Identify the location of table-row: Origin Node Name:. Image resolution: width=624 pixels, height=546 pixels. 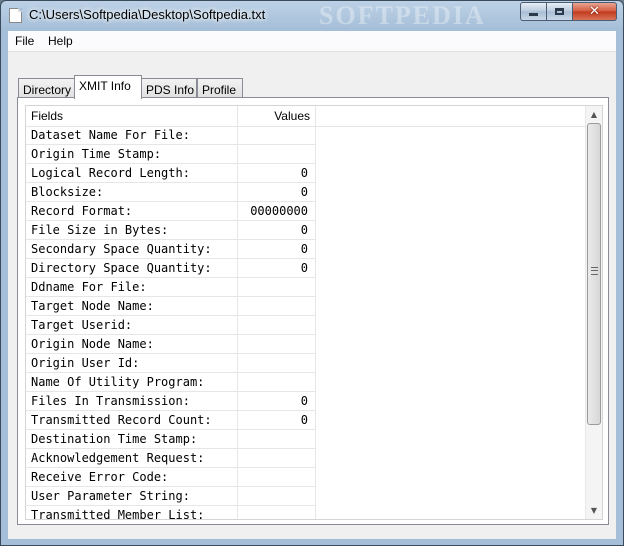
(171, 344).